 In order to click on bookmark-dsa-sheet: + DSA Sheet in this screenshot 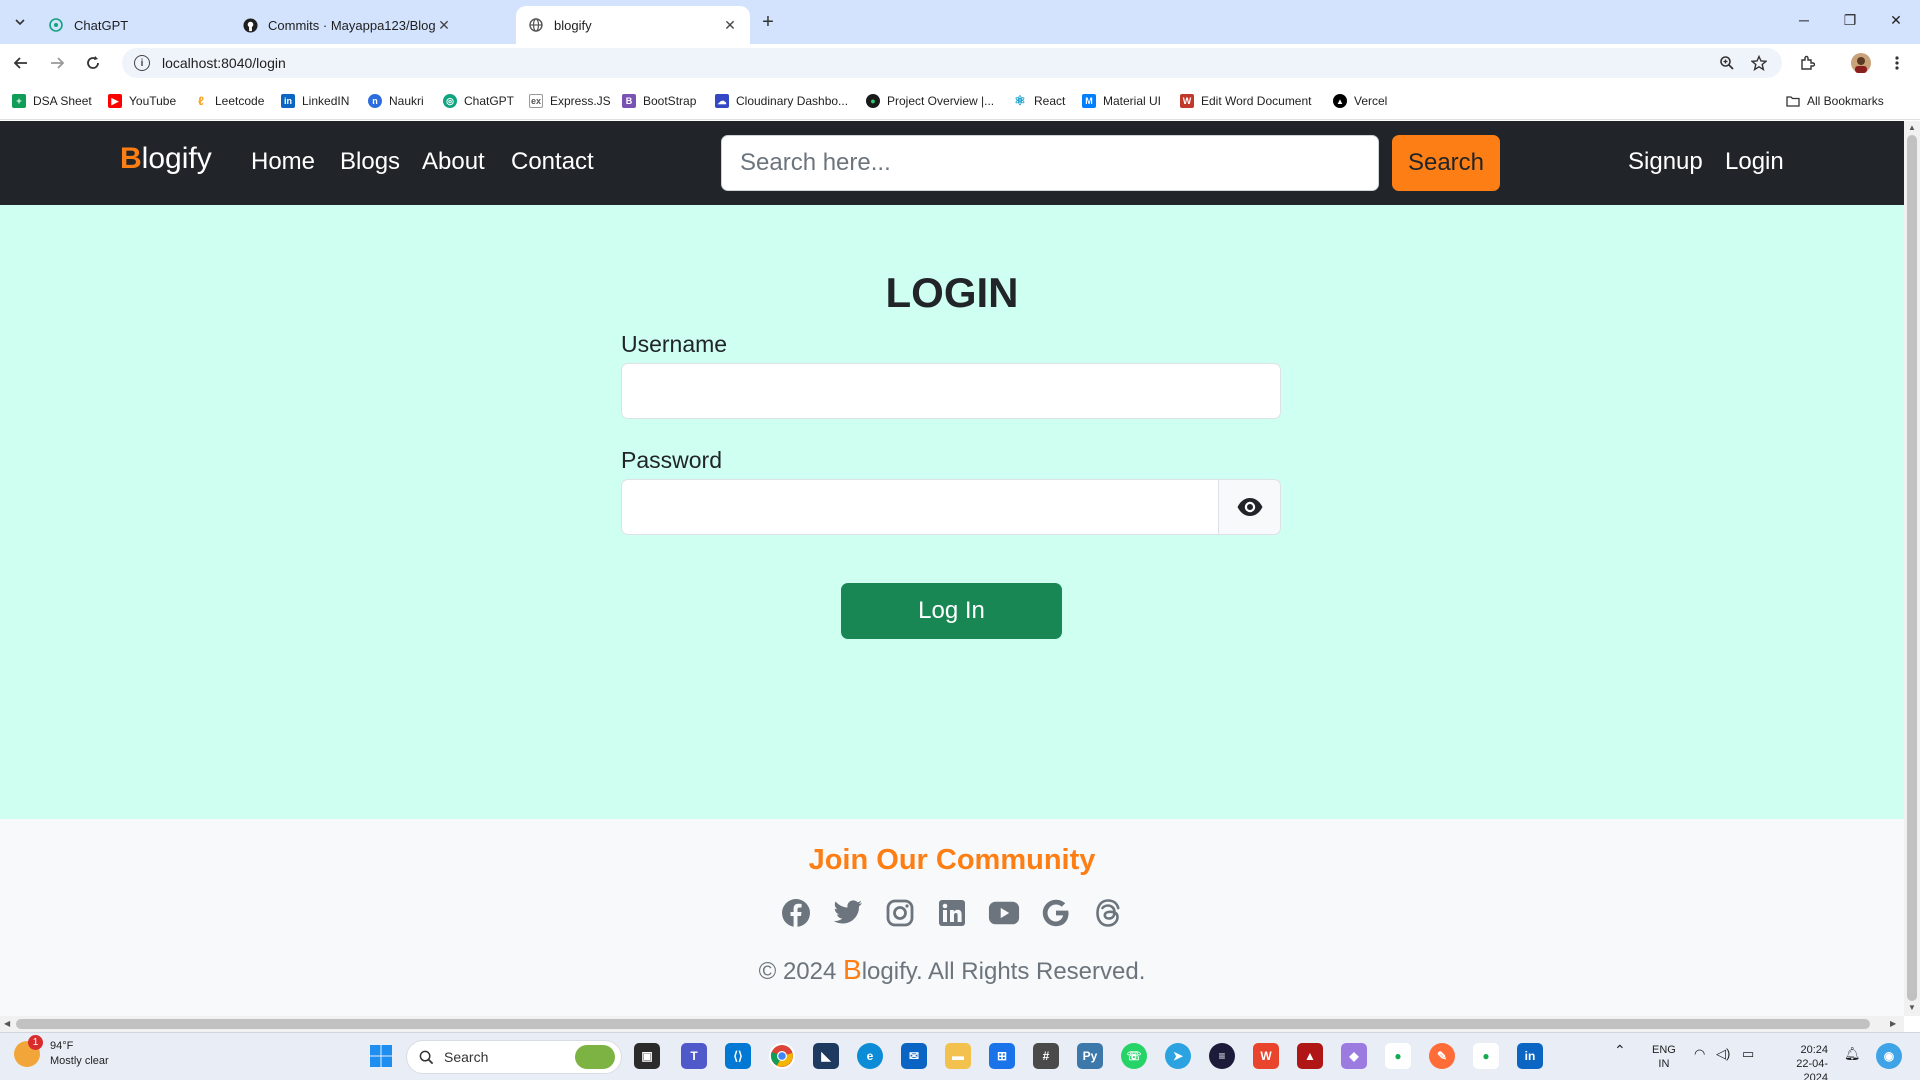, I will do `click(52, 101)`.